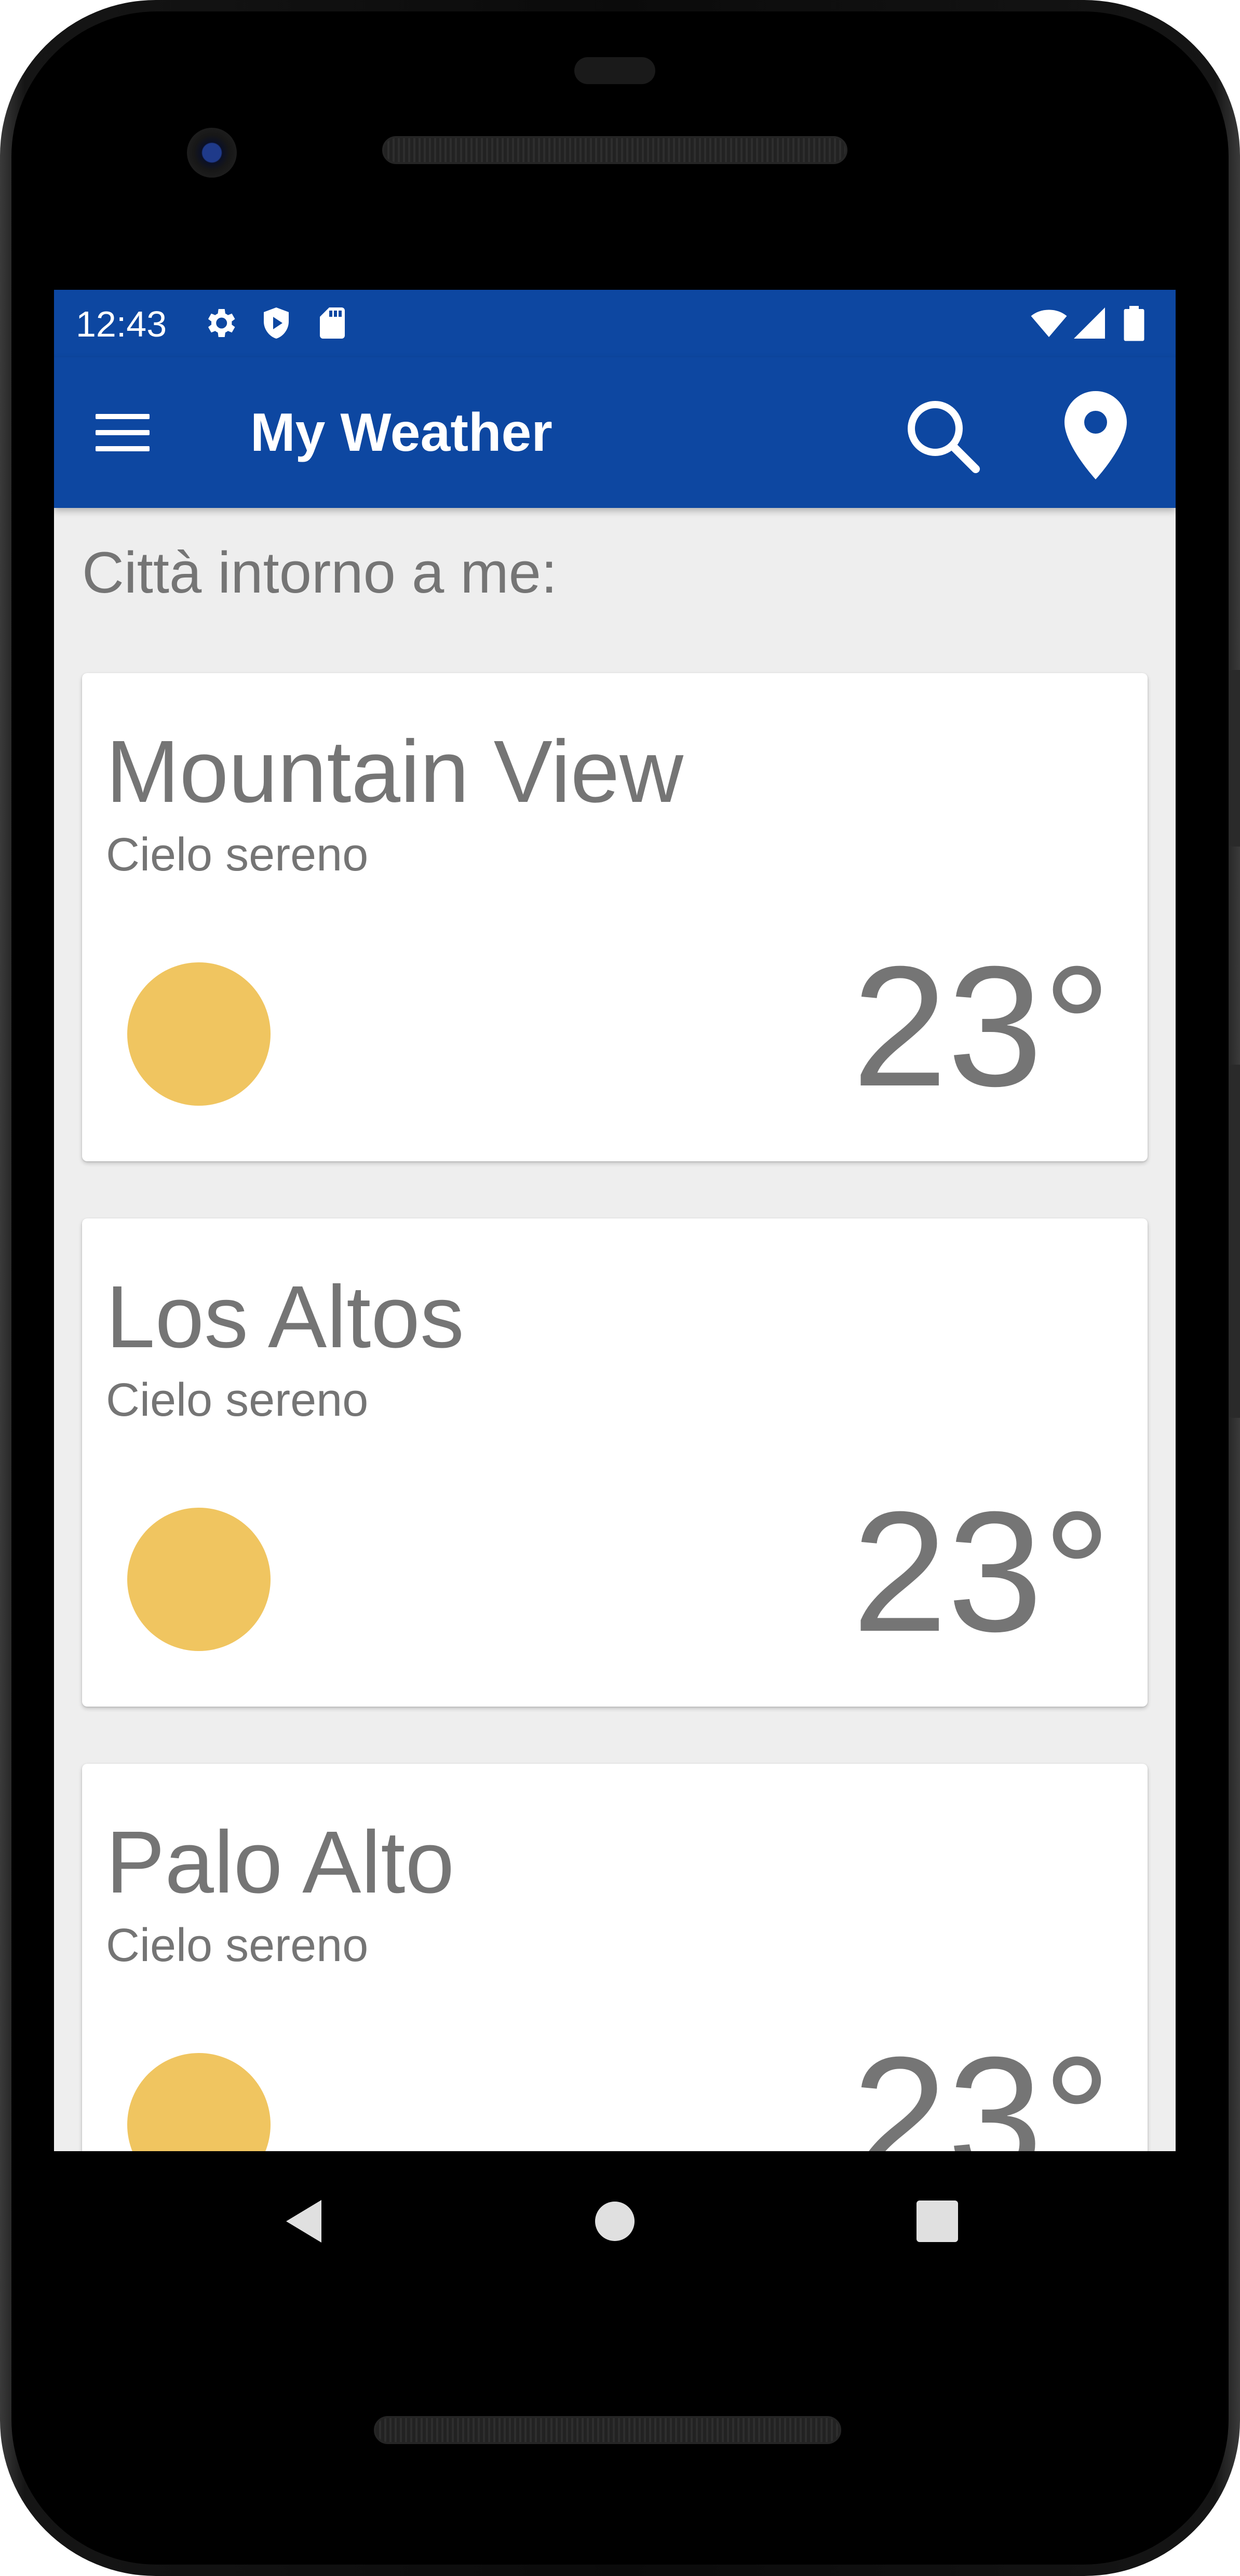 This screenshot has width=1240, height=2576. I want to click on menu-button, so click(122, 433).